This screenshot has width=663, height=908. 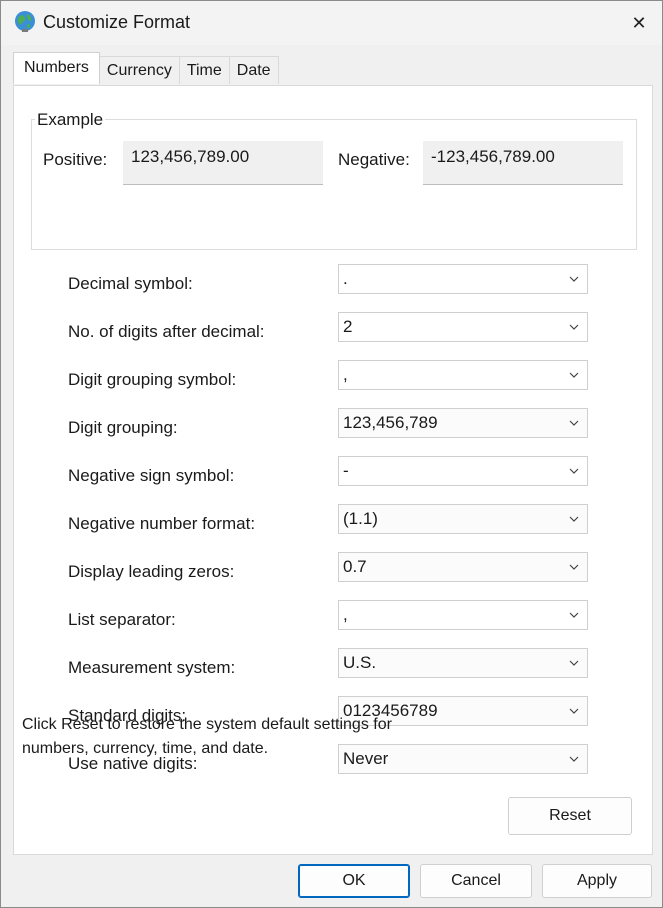 What do you see at coordinates (348, 326) in the screenshot?
I see `digits-after-decimal-value: 2` at bounding box center [348, 326].